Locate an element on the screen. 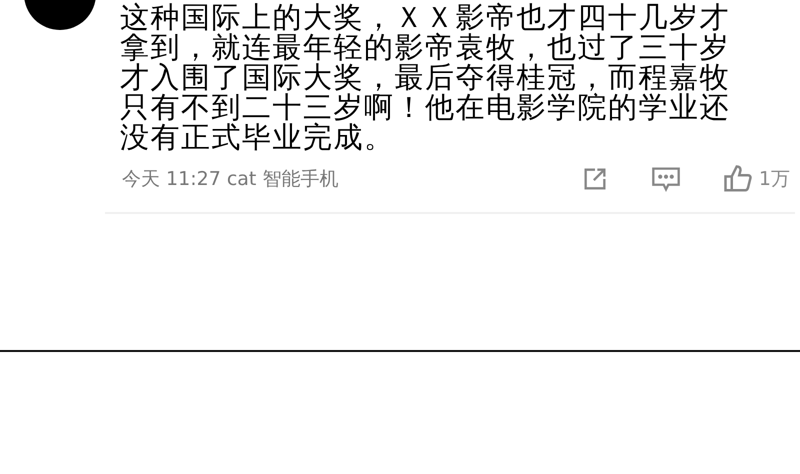 The image size is (800, 474). like-button: 1万 is located at coordinates (756, 179).